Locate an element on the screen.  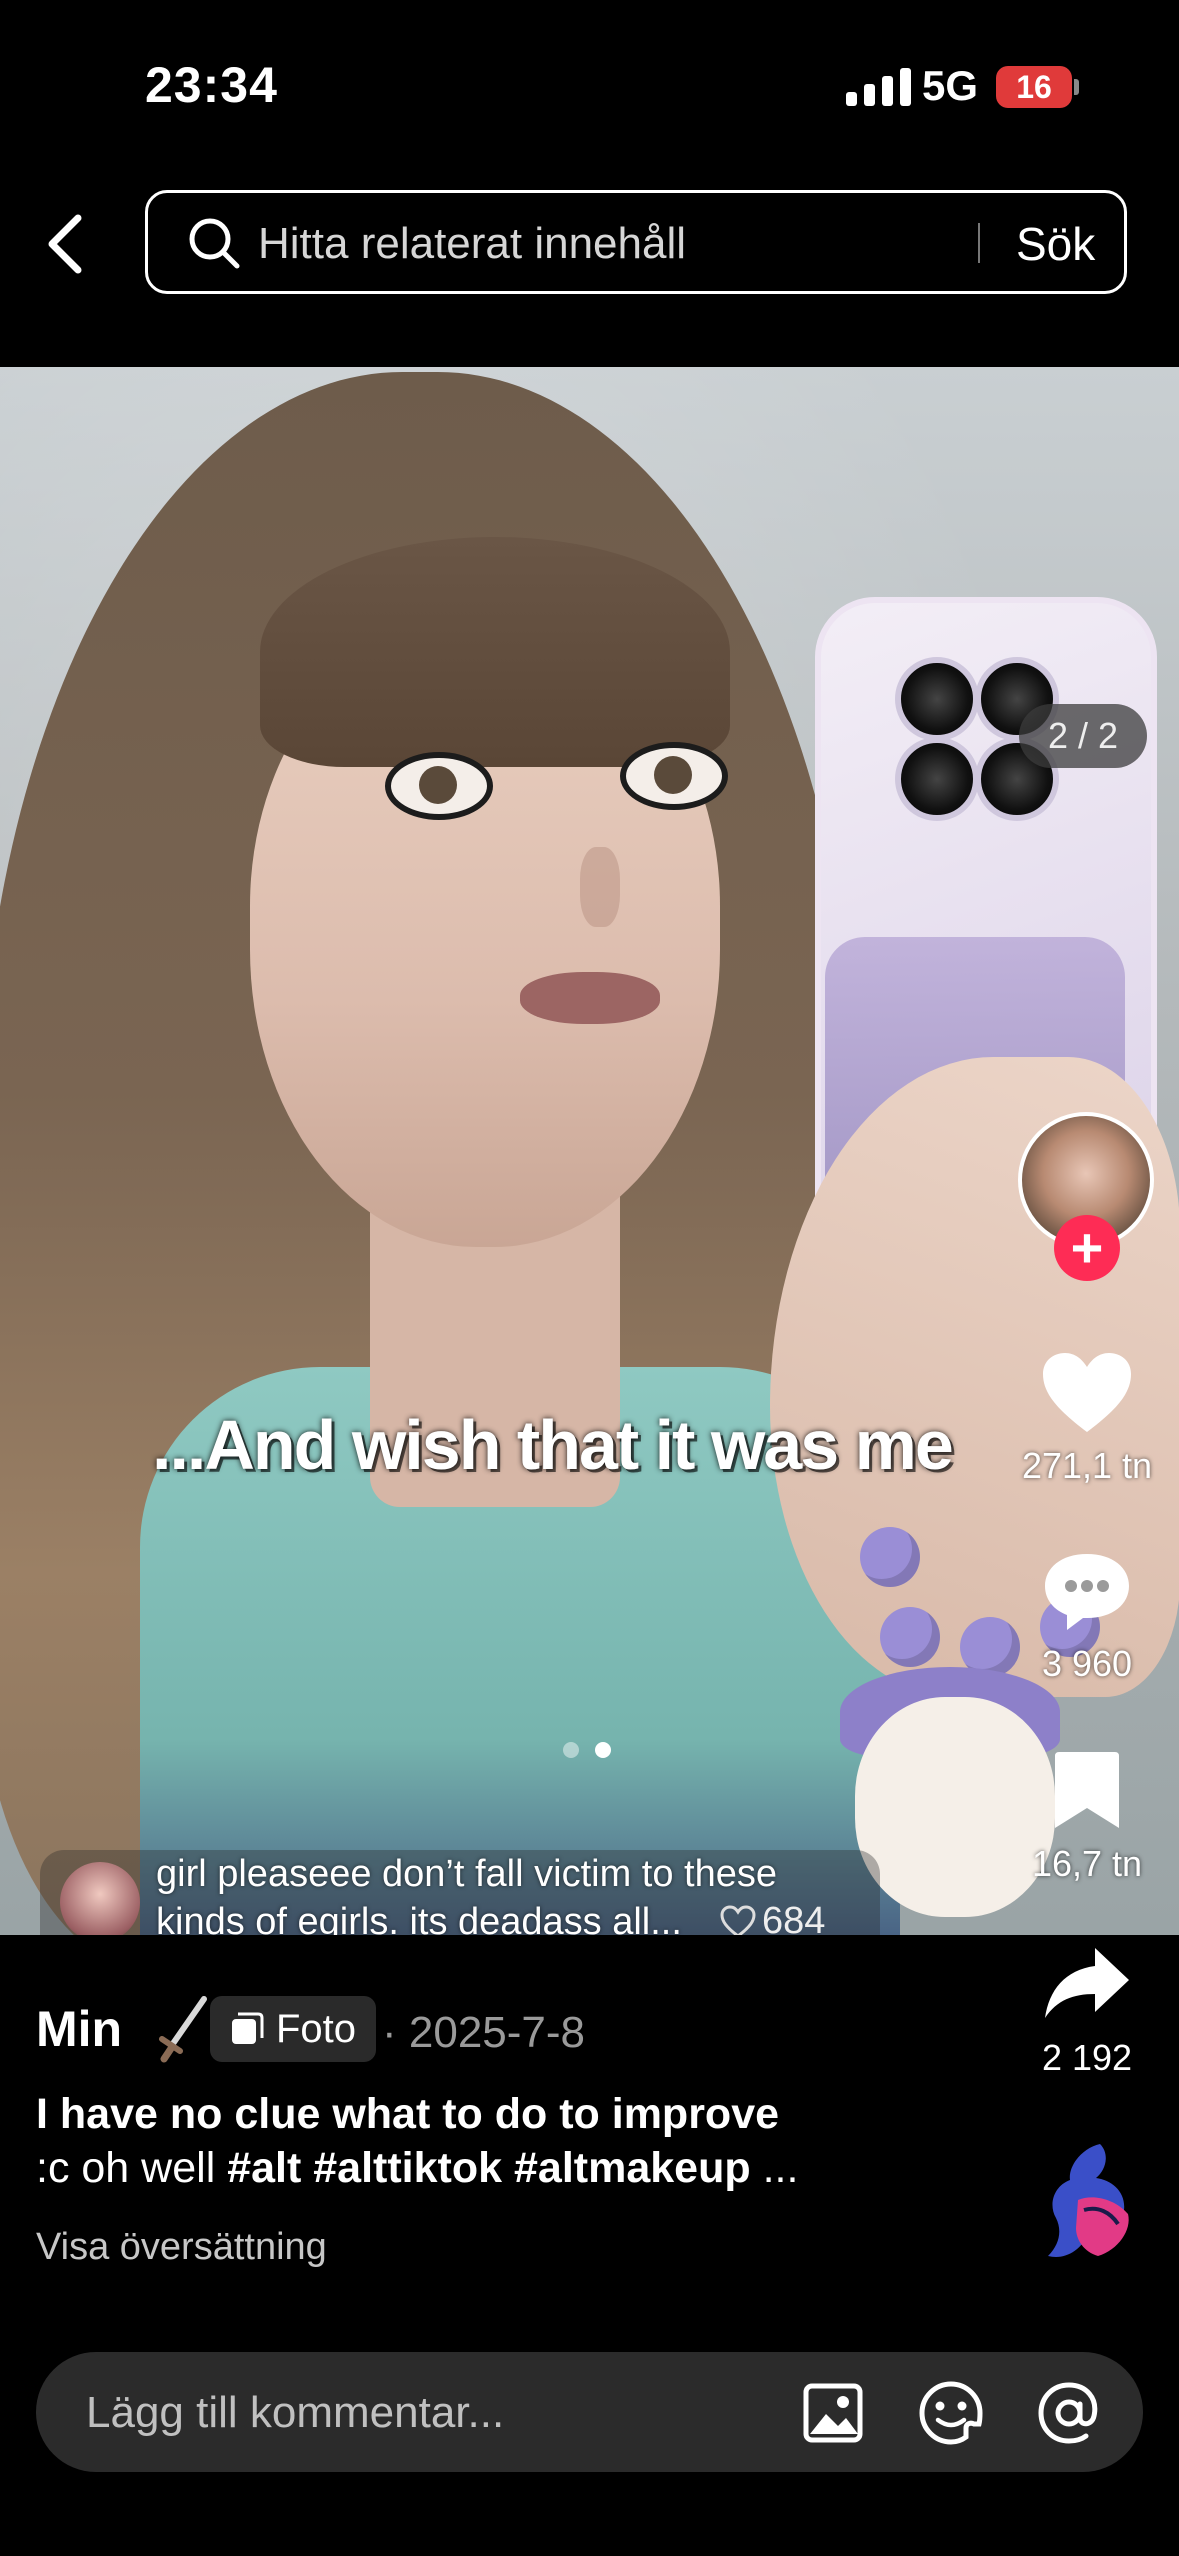
heart-icon is located at coordinates (1087, 1392).